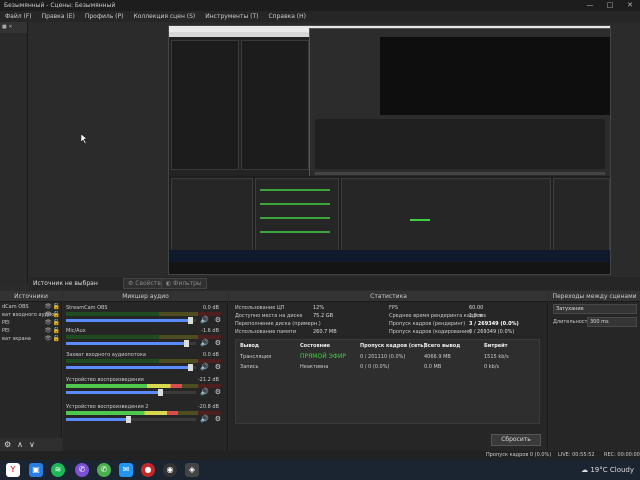  What do you see at coordinates (58, 470) in the screenshot?
I see `spotify-icon: ≋` at bounding box center [58, 470].